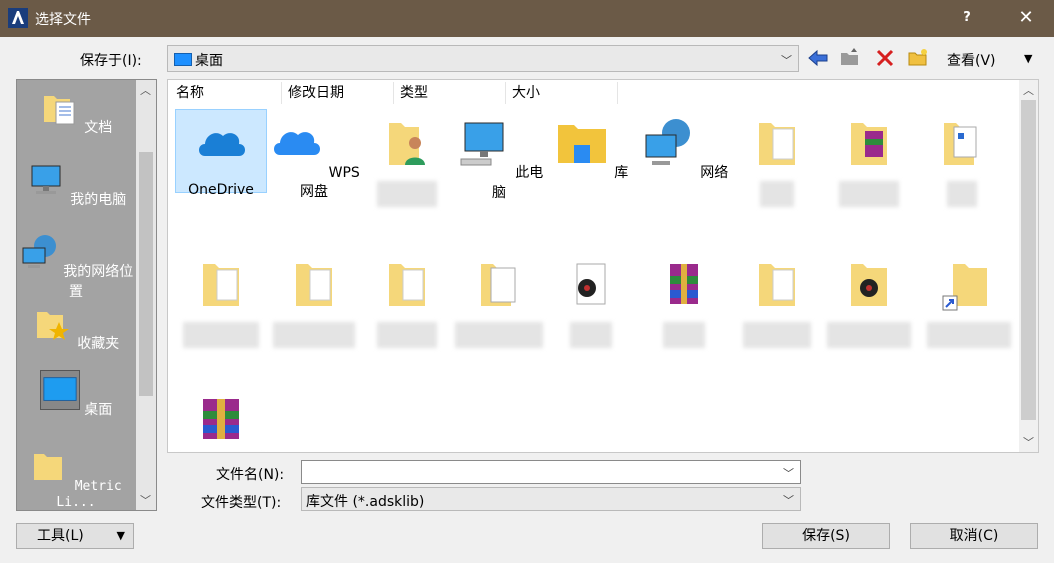  Describe the element at coordinates (241, 503) in the screenshot. I see `filetype-label: 文件类型(T):` at that location.